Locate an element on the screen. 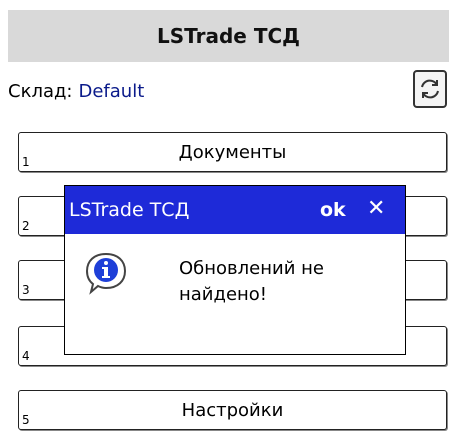  warehouse-label: Склад: is located at coordinates (40, 91).